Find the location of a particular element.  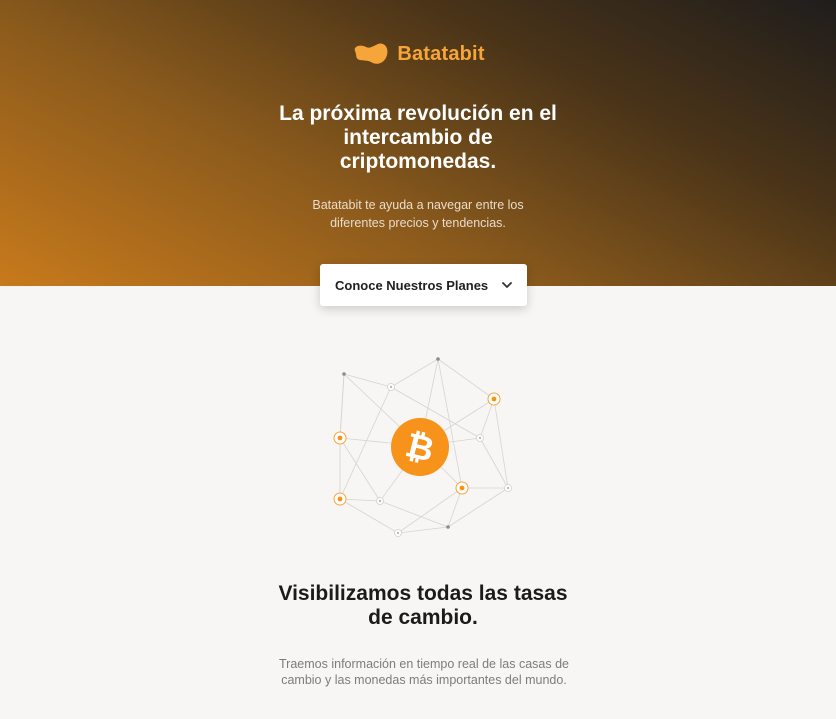

plans-button: Conoce Nuestros Planes is located at coordinates (423, 285).